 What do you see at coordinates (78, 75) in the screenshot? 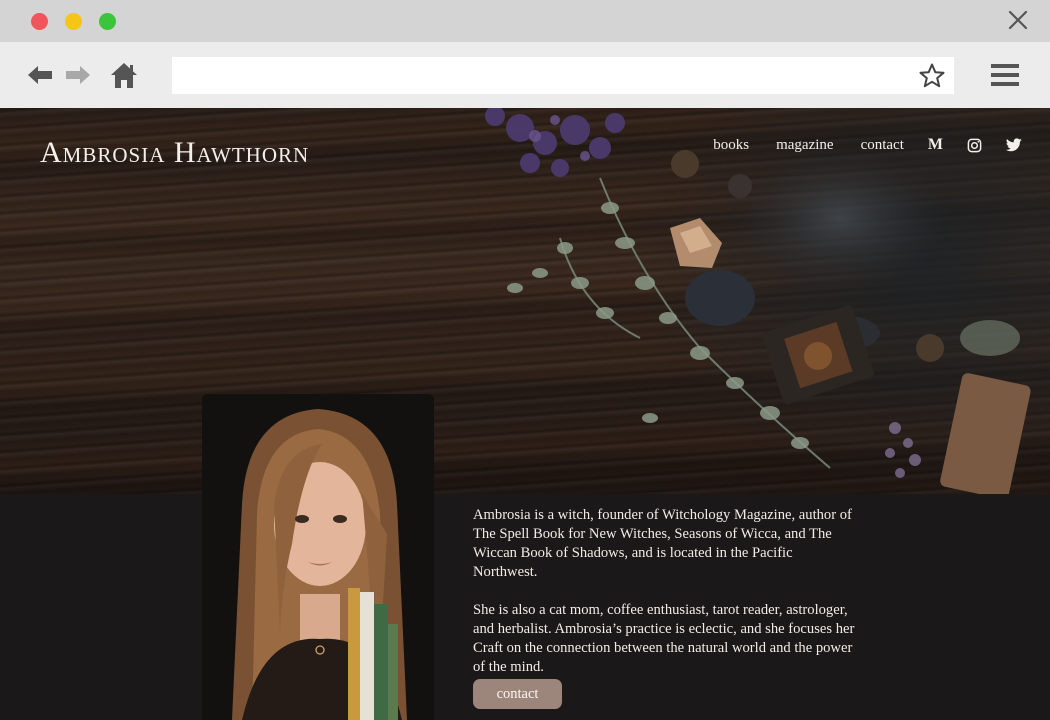
I see `forward-icon` at bounding box center [78, 75].